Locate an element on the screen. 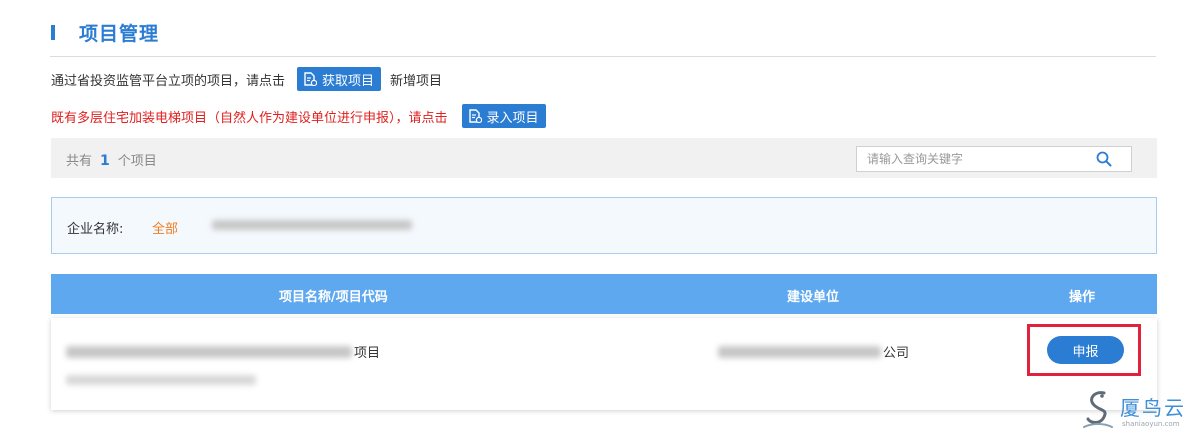  construction-unit: 公司 is located at coordinates (813, 351).